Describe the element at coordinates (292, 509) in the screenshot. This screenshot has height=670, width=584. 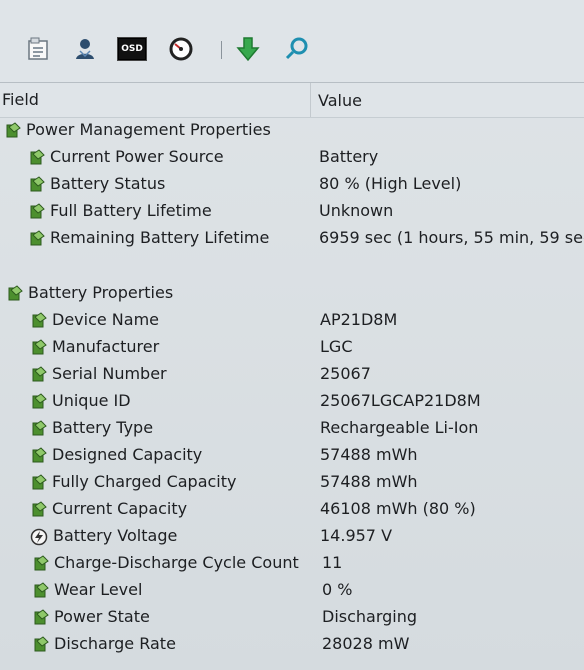
I see `list-item: Current Capacity 46108 mWh (80 %)` at that location.